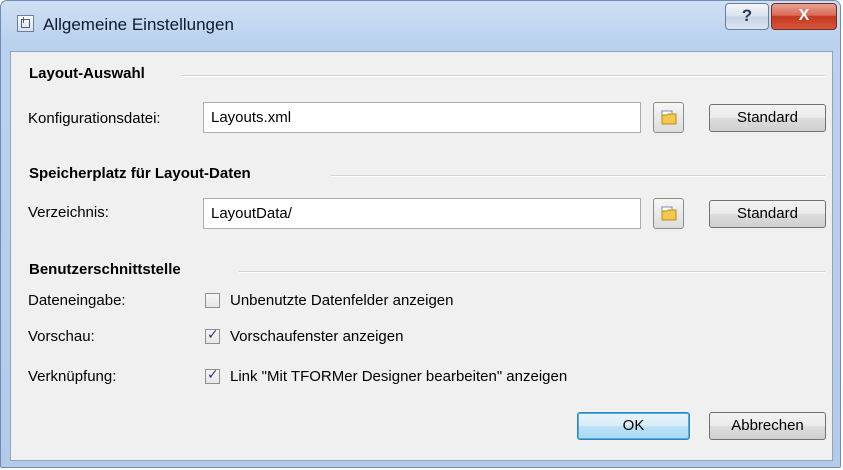 Image resolution: width=843 pixels, height=470 pixels. Describe the element at coordinates (212, 335) in the screenshot. I see `preview-window-checkbox` at that location.